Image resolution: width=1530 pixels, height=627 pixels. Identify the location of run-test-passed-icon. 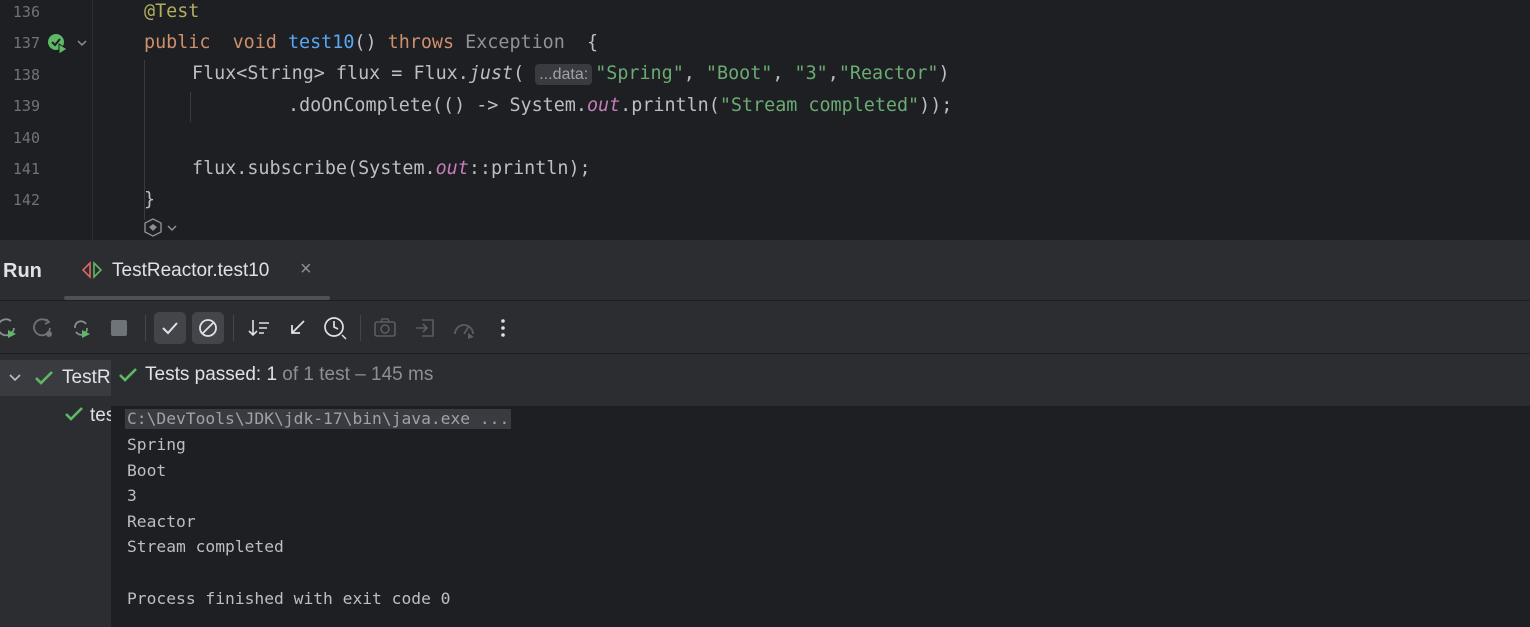
(58, 44).